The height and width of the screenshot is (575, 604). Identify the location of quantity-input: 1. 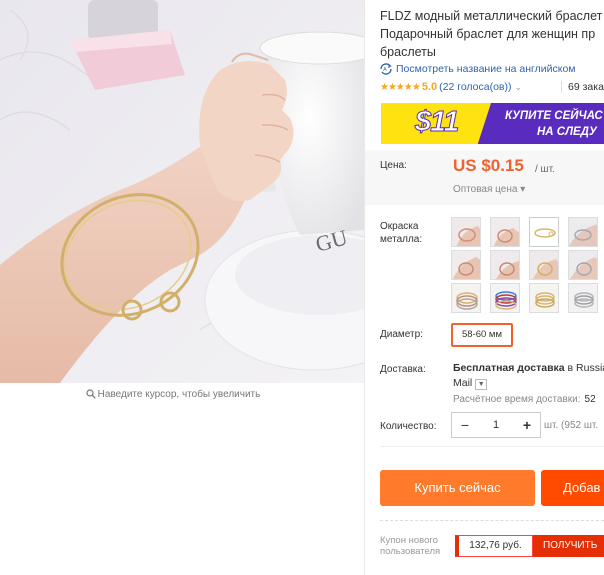
(496, 425).